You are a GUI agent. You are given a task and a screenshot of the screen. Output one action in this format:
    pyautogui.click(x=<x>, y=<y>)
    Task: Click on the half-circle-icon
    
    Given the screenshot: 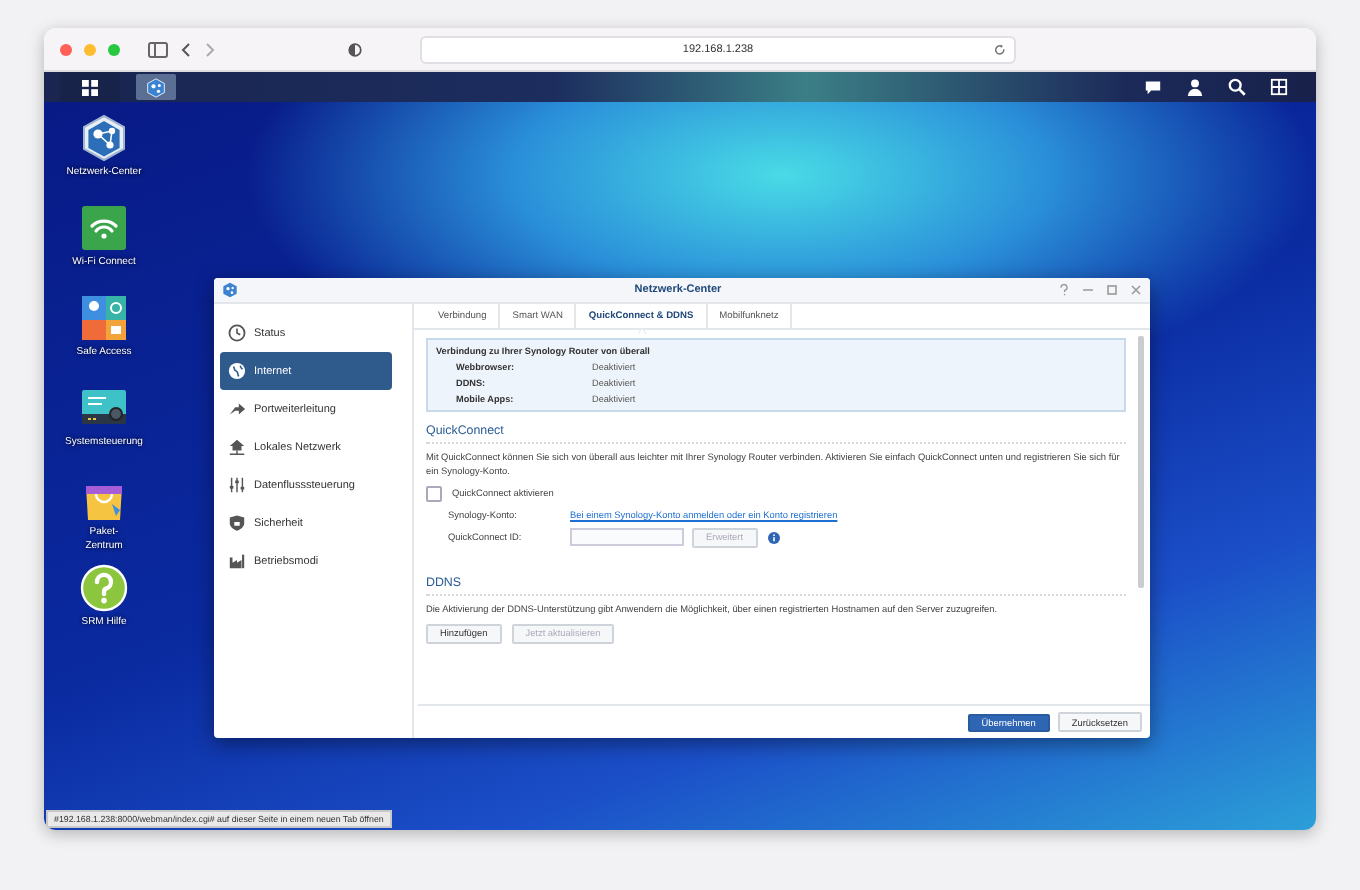 What is the action you would take?
    pyautogui.click(x=355, y=49)
    